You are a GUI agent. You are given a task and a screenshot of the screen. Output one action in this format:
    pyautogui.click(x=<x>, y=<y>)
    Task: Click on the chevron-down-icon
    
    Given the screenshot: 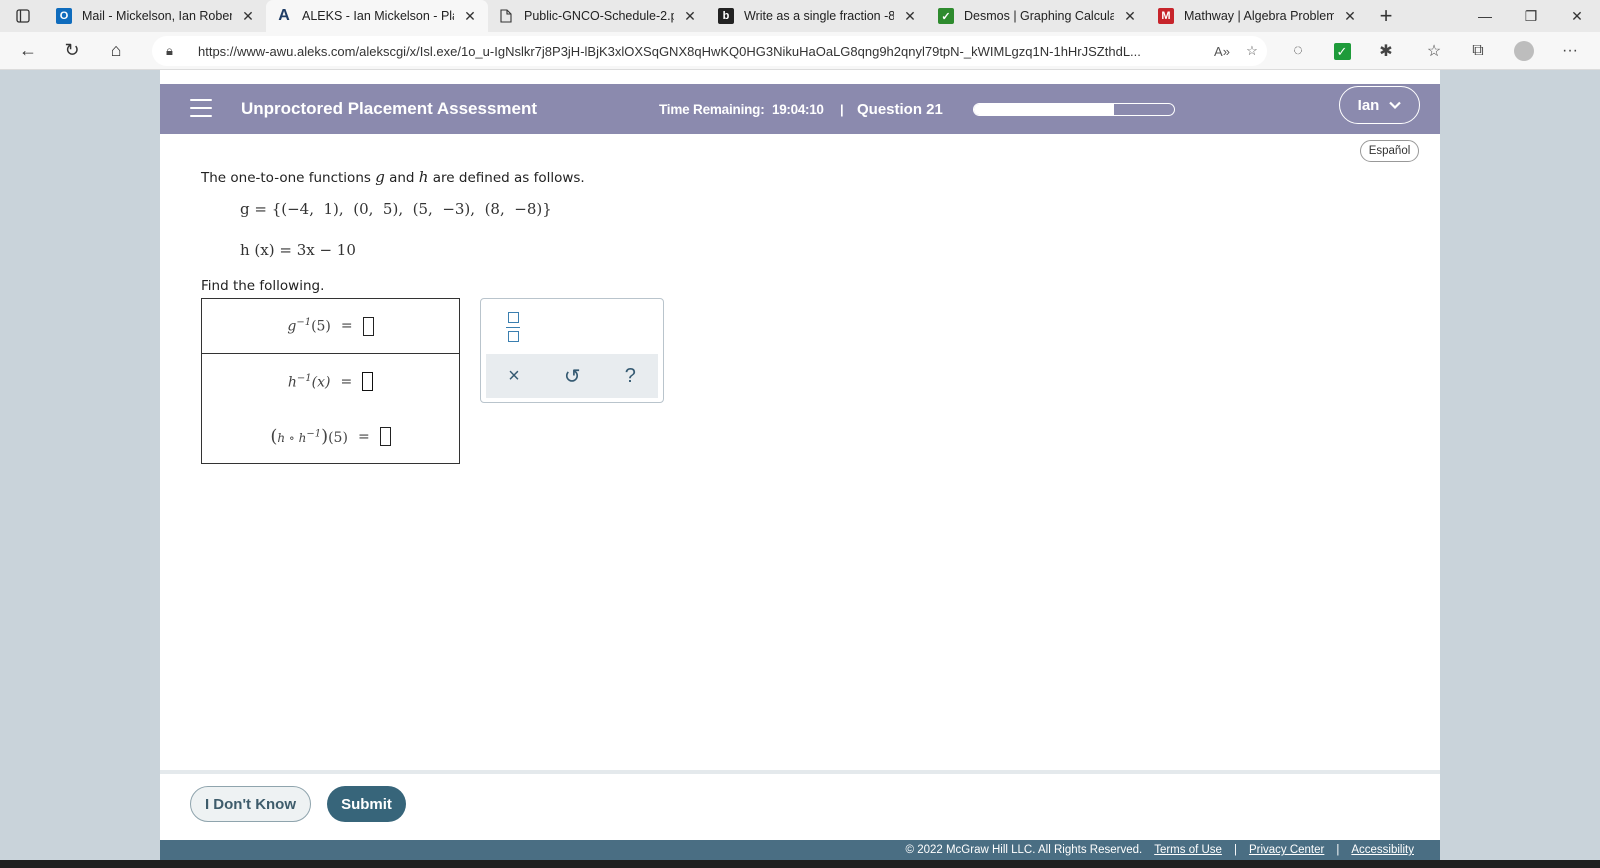 What is the action you would take?
    pyautogui.click(x=1395, y=105)
    